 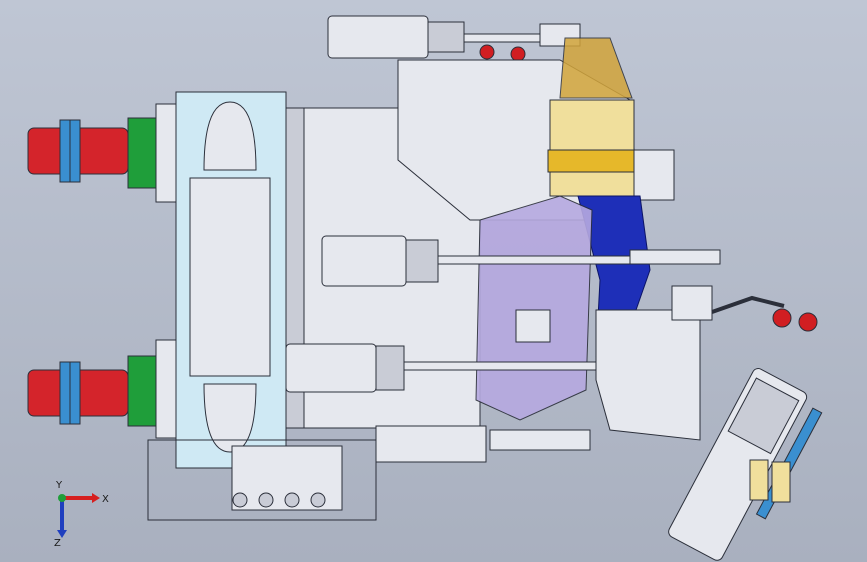 I want to click on right-clamp-arm, so click(x=764, y=313).